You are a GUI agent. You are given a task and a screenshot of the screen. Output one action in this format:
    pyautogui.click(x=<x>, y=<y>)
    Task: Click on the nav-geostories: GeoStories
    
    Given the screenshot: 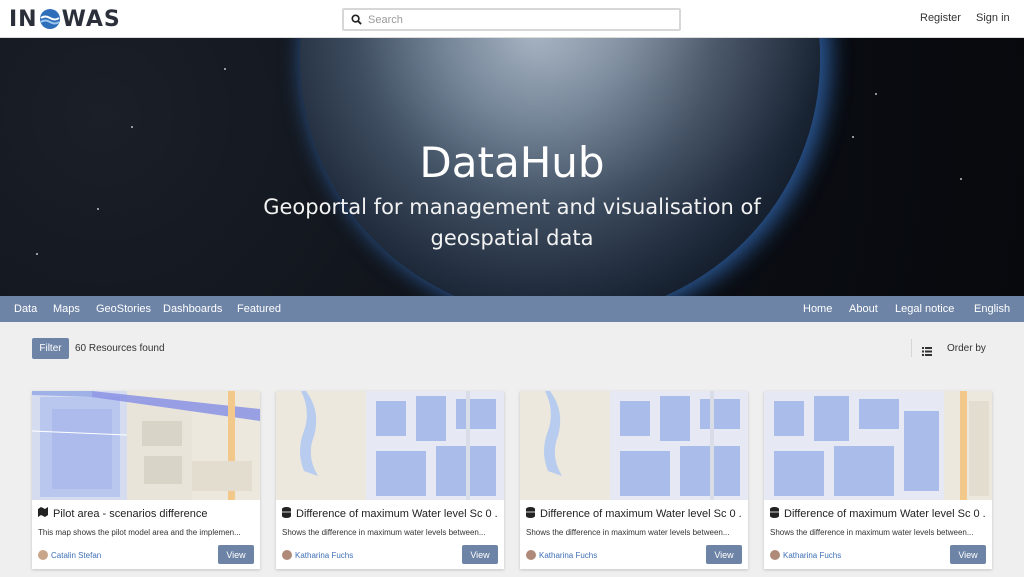 What is the action you would take?
    pyautogui.click(x=123, y=309)
    